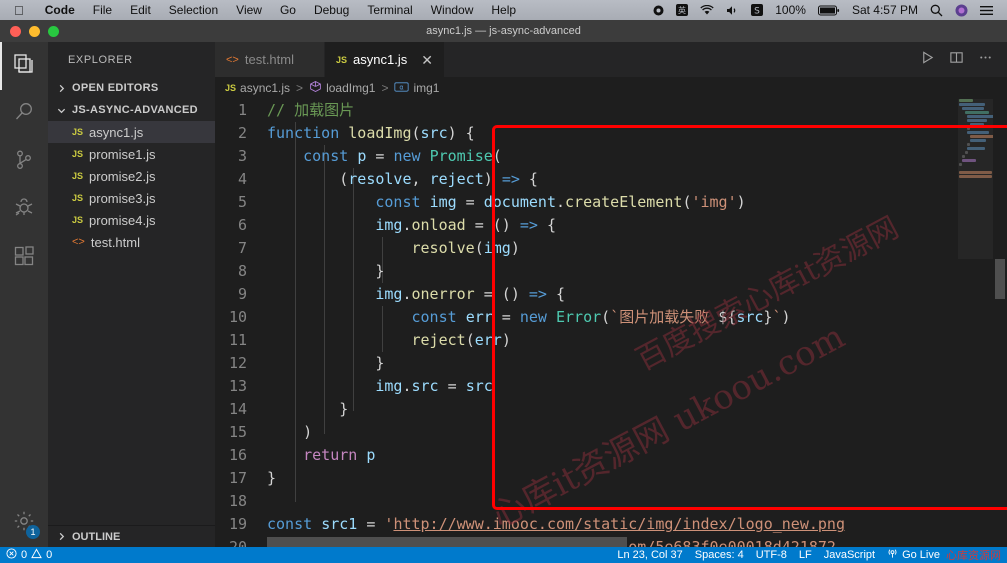 Image resolution: width=1007 pixels, height=563 pixels. What do you see at coordinates (975, 323) in the screenshot?
I see `minimap` at bounding box center [975, 323].